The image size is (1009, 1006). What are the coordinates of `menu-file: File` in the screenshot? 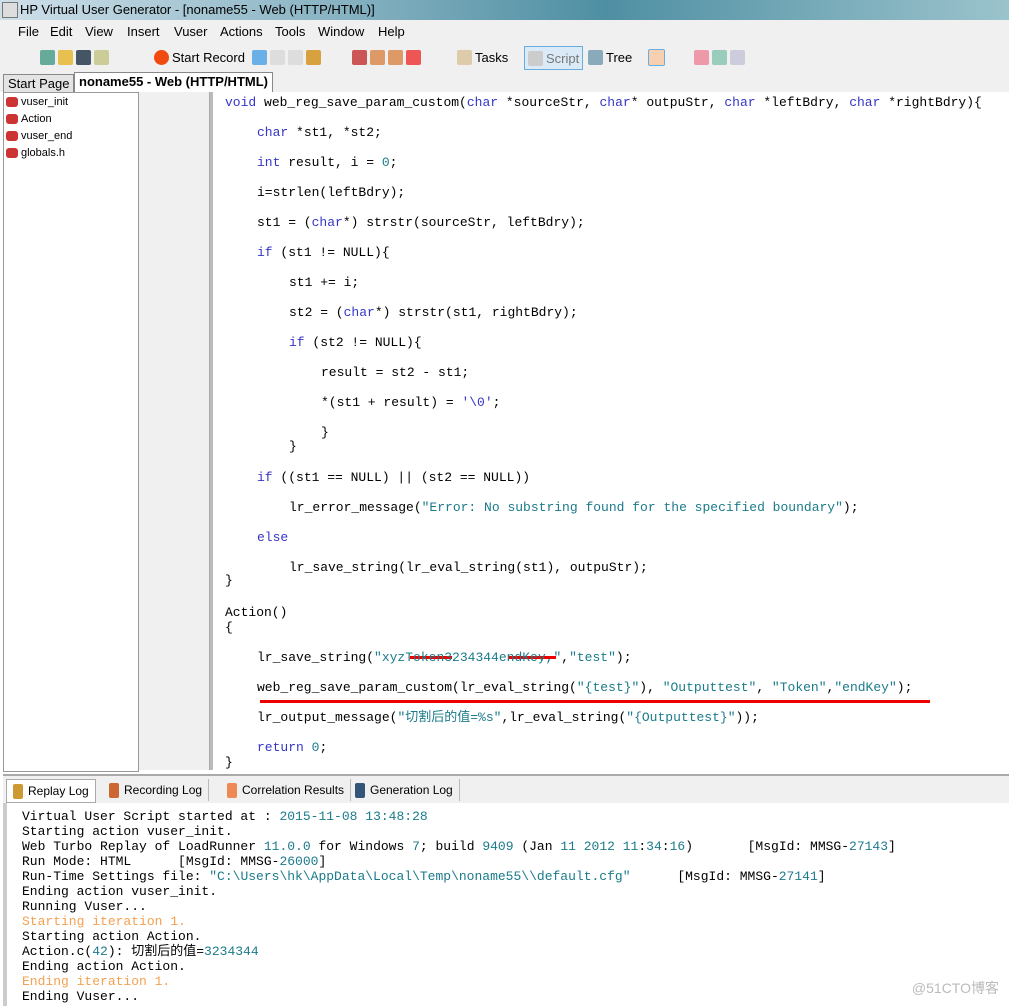 It's located at (28, 31).